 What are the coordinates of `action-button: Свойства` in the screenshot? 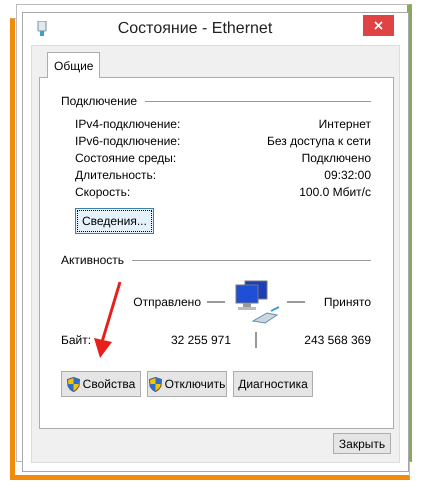 It's located at (101, 384).